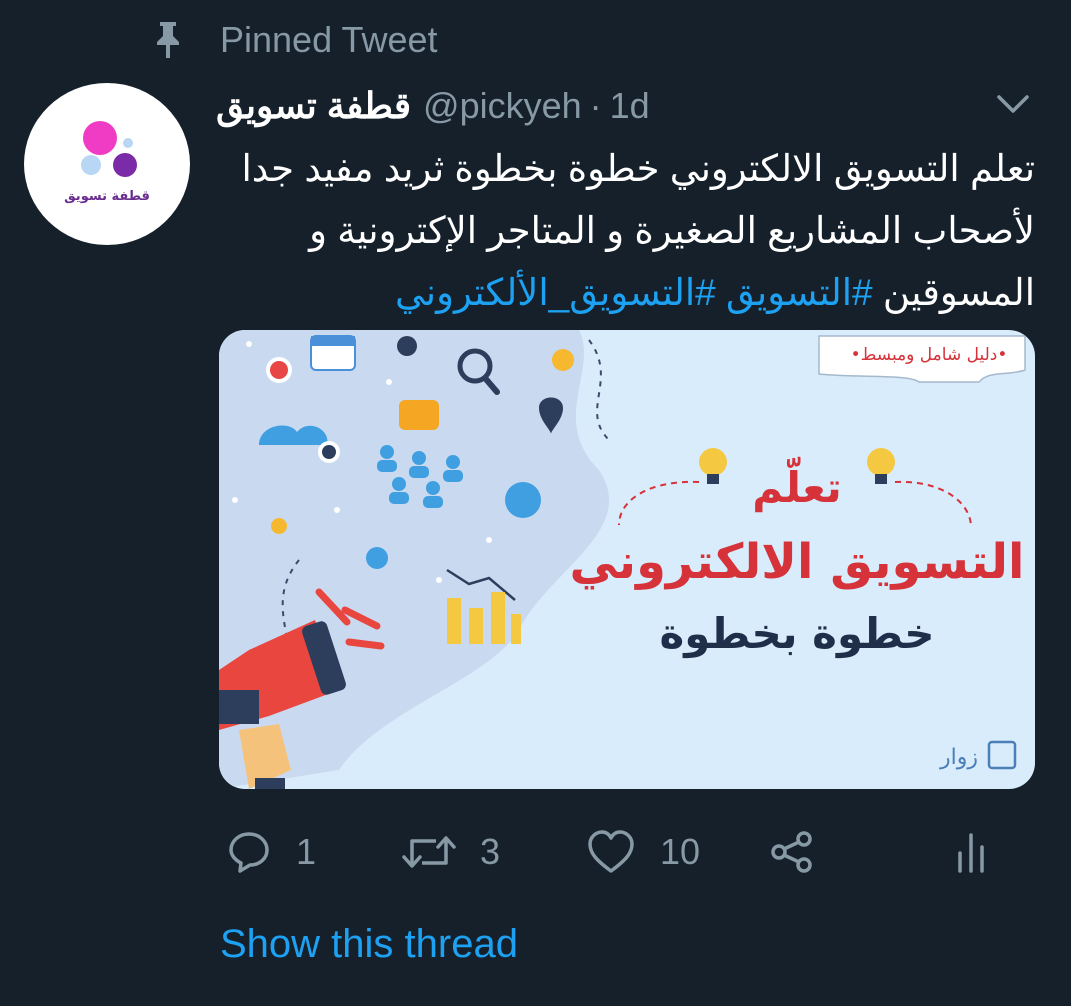 This screenshot has height=1006, width=1071. I want to click on pinned-label: Pinned Tweet, so click(329, 39).